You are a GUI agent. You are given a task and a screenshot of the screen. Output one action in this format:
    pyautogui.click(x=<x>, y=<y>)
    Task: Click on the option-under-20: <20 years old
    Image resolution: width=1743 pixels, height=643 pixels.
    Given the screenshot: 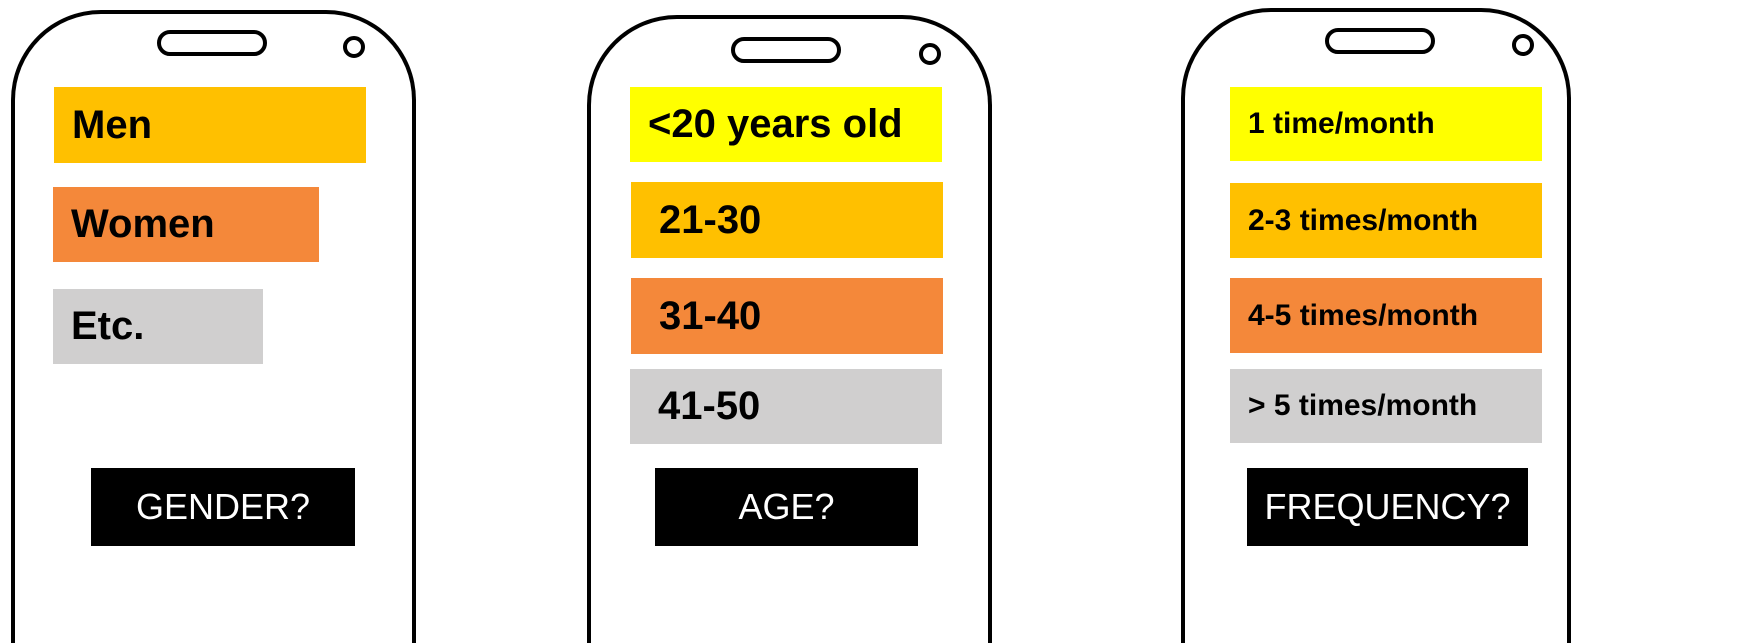 What is the action you would take?
    pyautogui.click(x=786, y=124)
    